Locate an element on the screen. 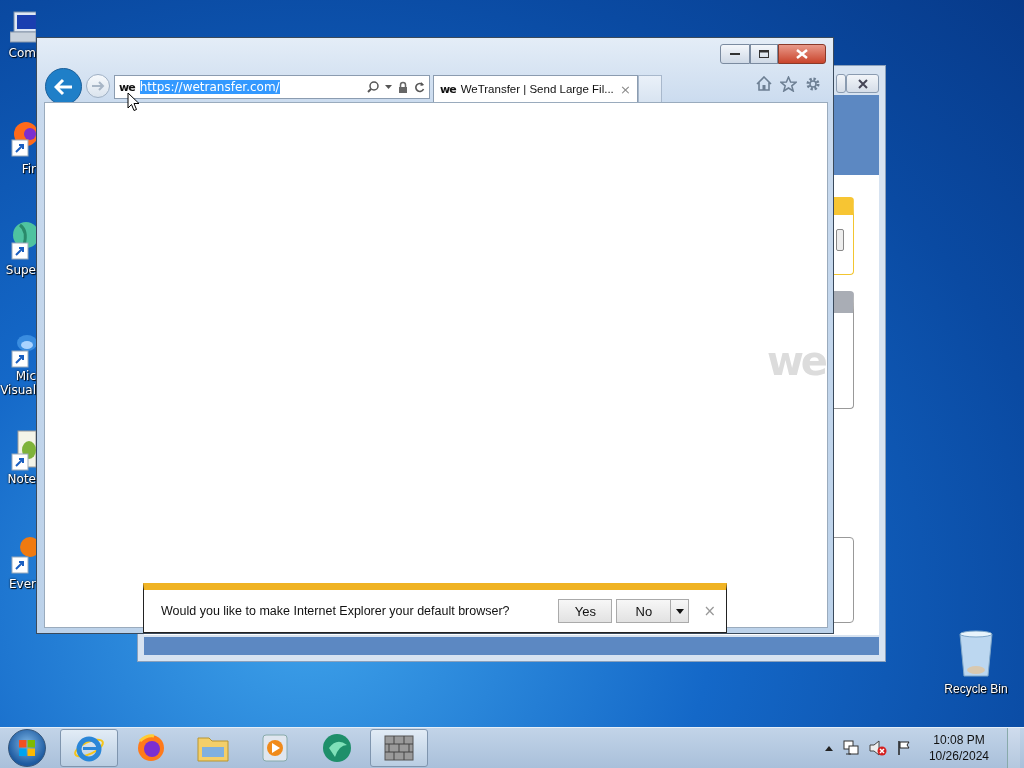 The height and width of the screenshot is (768, 1024). forward-arrow-icon is located at coordinates (98, 86).